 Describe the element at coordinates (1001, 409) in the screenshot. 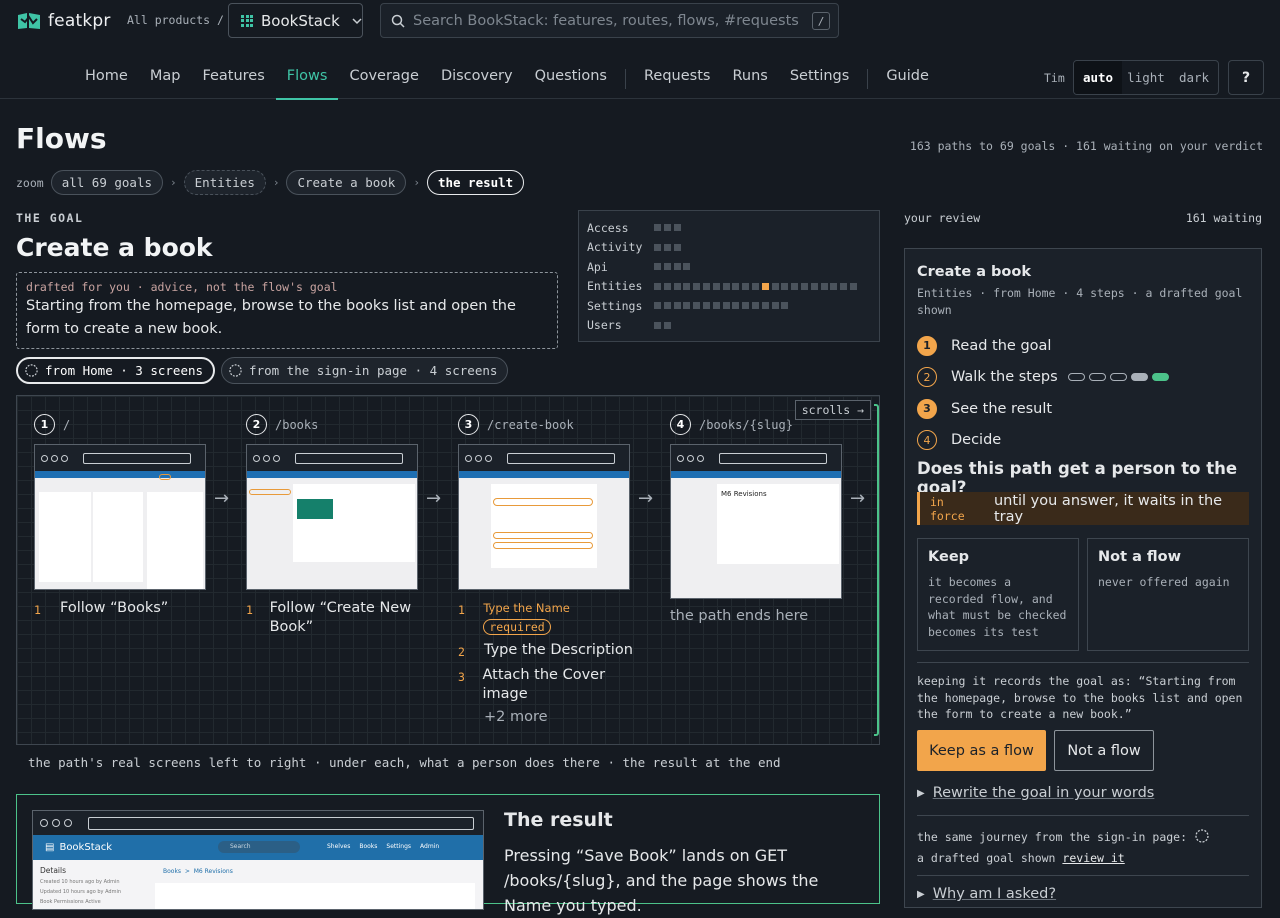

I see `review-step: See the result` at that location.